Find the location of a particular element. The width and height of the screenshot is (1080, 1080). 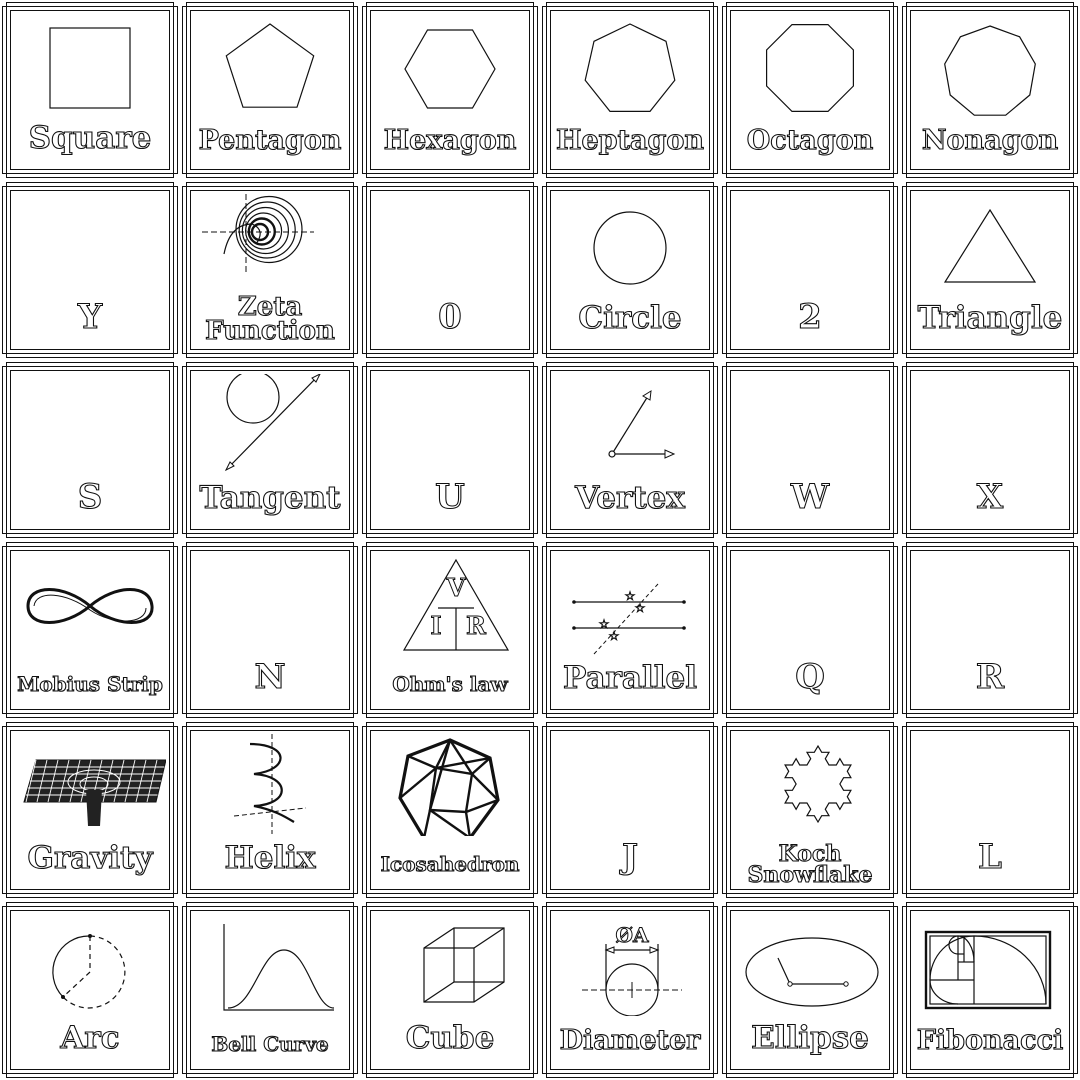

card-parallel: ☆ ☆ ☆ ☆ Parallel is located at coordinates (630, 630).